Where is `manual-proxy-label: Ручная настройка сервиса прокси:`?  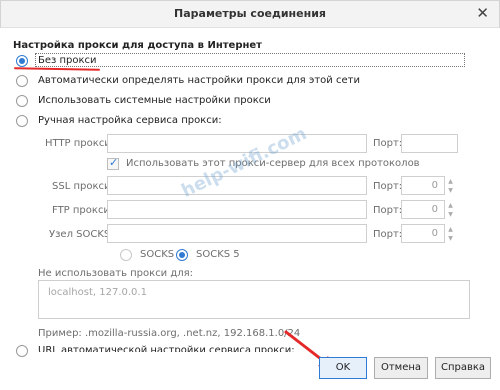 manual-proxy-label: Ручная настройка сервиса прокси: is located at coordinates (130, 120).